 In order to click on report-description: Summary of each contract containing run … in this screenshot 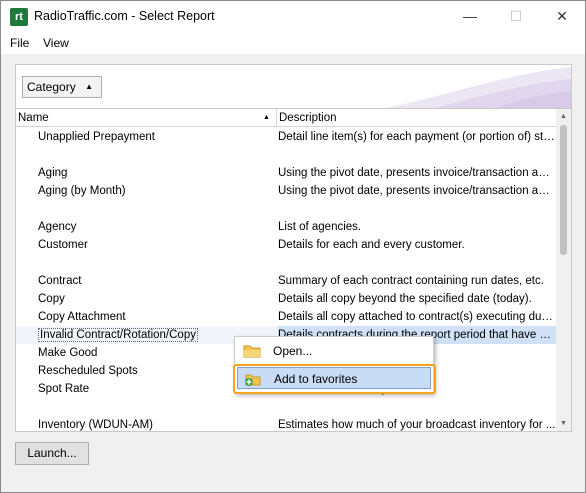, I will do `click(411, 281)`.